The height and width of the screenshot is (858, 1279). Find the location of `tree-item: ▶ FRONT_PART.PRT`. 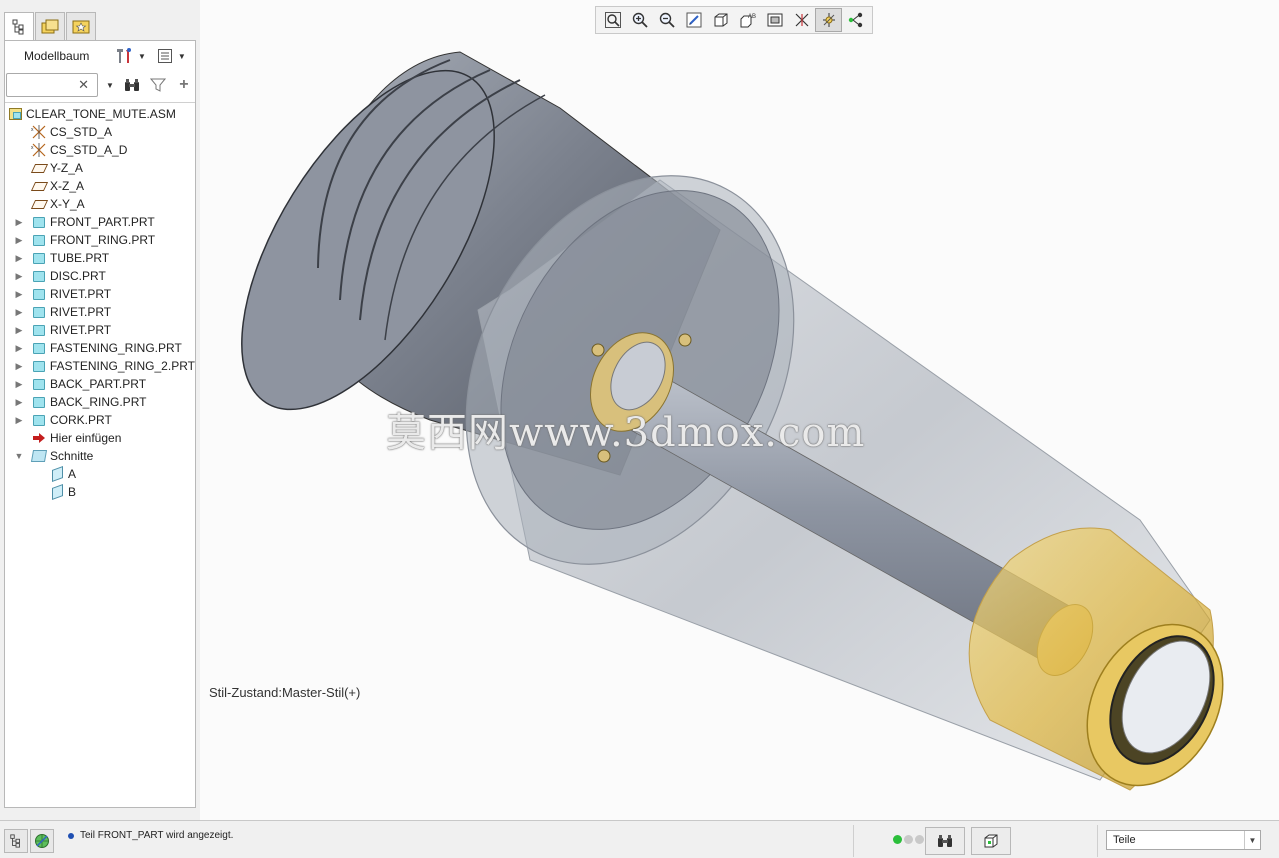

tree-item: ▶ FRONT_PART.PRT is located at coordinates (100, 222).